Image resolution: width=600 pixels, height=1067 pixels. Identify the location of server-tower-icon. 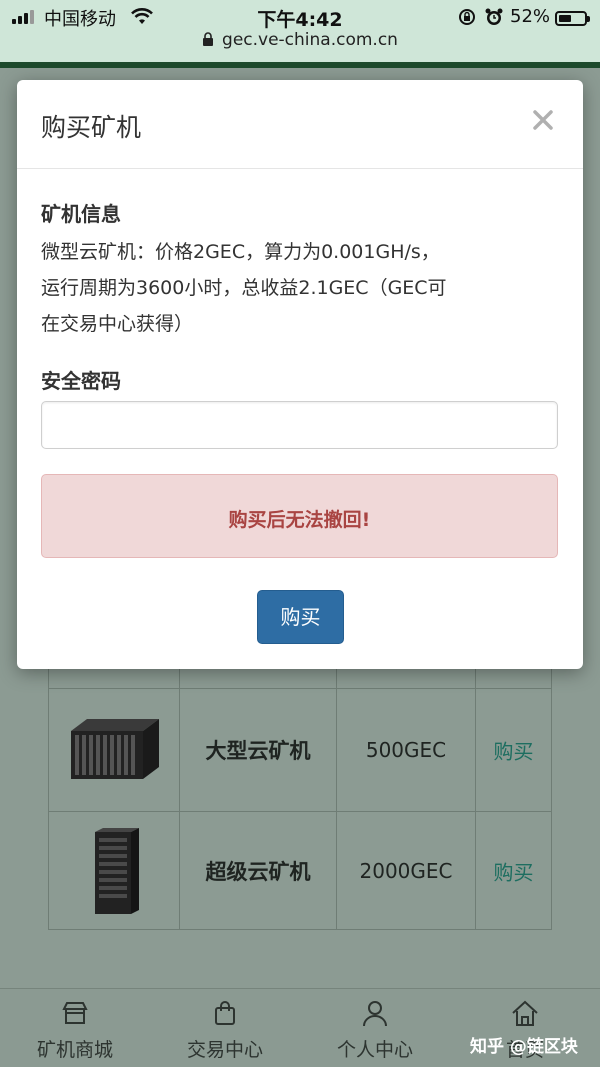
(117, 871).